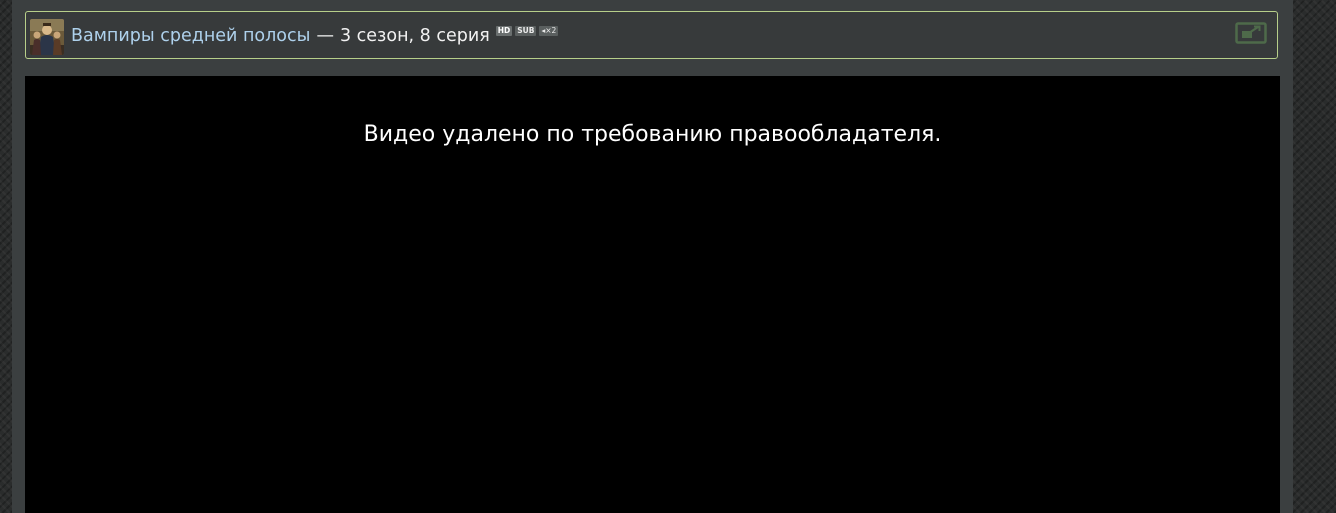 Image resolution: width=1336 pixels, height=513 pixels. Describe the element at coordinates (190, 36) in the screenshot. I see `show-title-link: Вампиры средней полосы` at that location.